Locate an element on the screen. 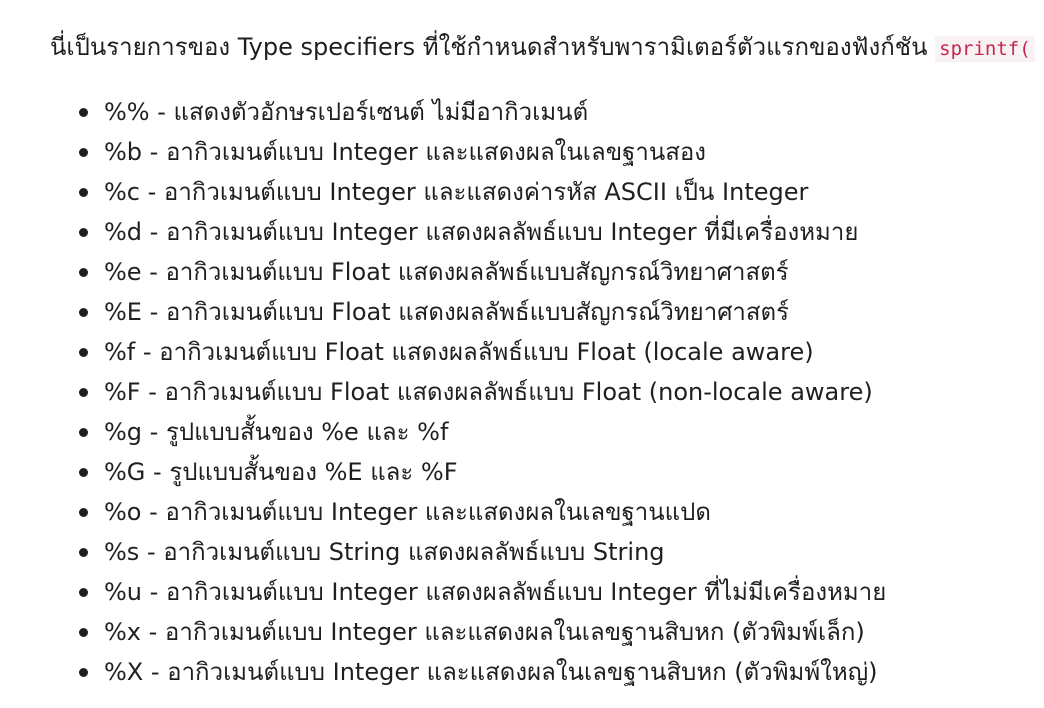  list-item: %g - รูปแบบสั้นของ %e และ %f is located at coordinates (547, 432).